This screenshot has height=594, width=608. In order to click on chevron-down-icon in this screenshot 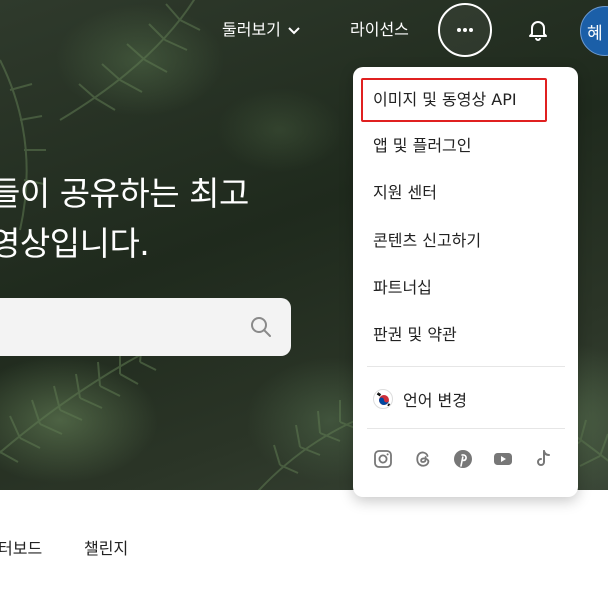, I will do `click(294, 31)`.